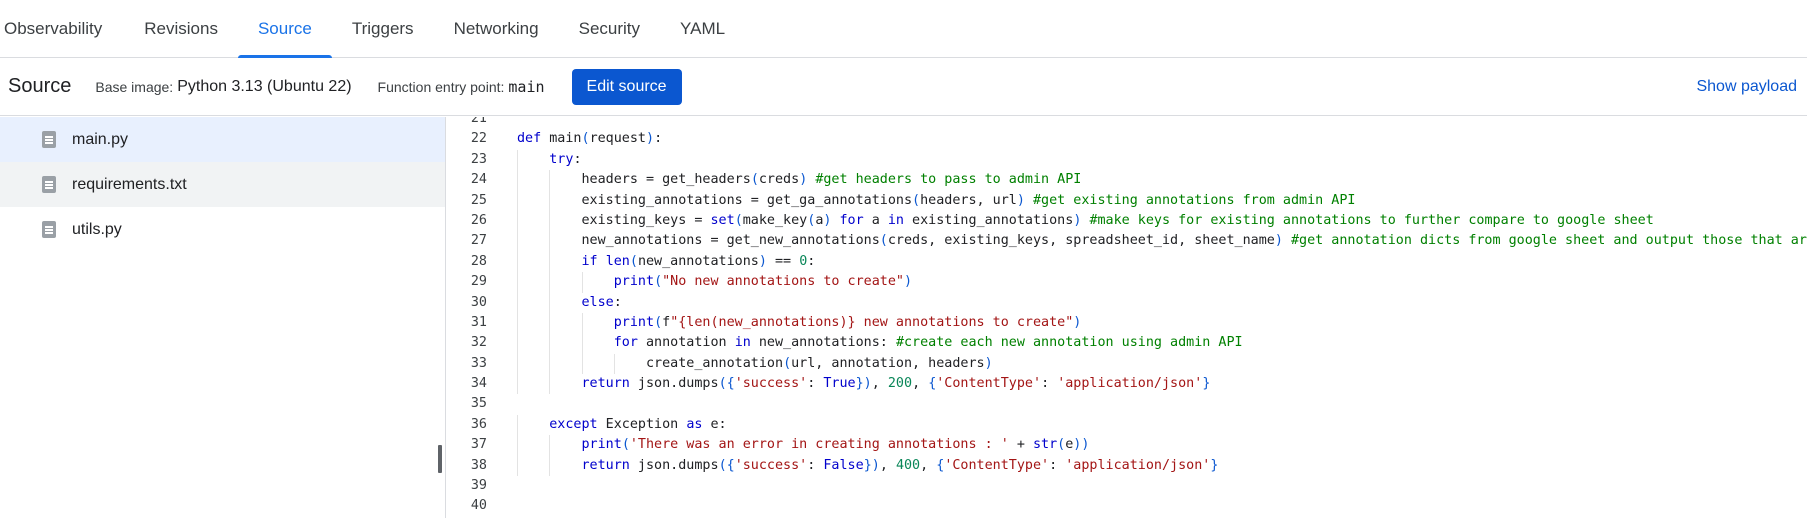  What do you see at coordinates (222, 229) in the screenshot?
I see `file-item-utils-py: utils.py` at bounding box center [222, 229].